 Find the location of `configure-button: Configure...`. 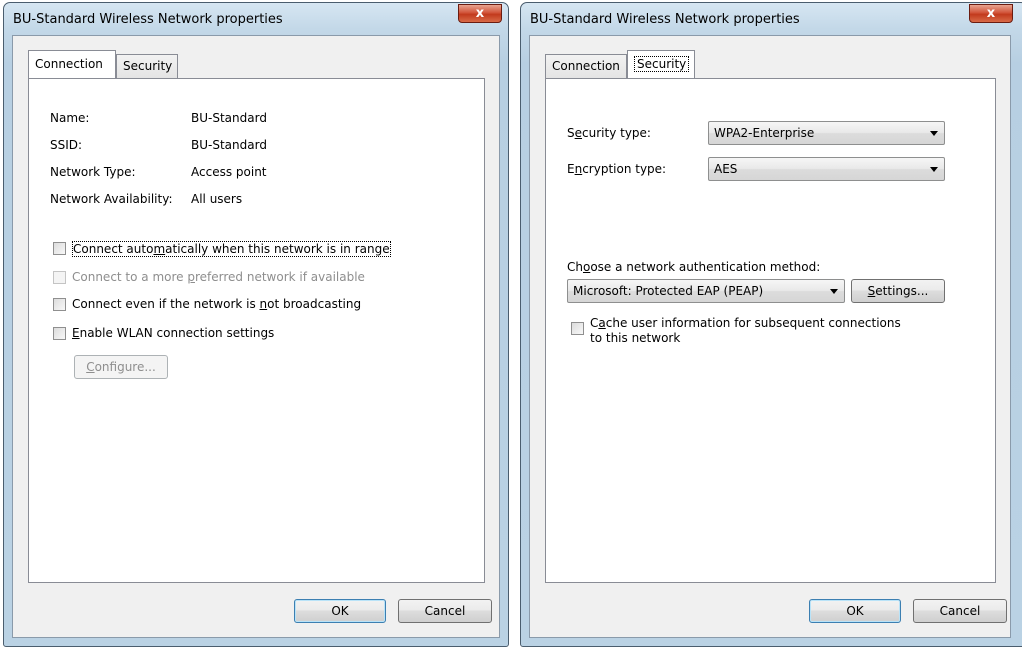

configure-button: Configure... is located at coordinates (121, 367).